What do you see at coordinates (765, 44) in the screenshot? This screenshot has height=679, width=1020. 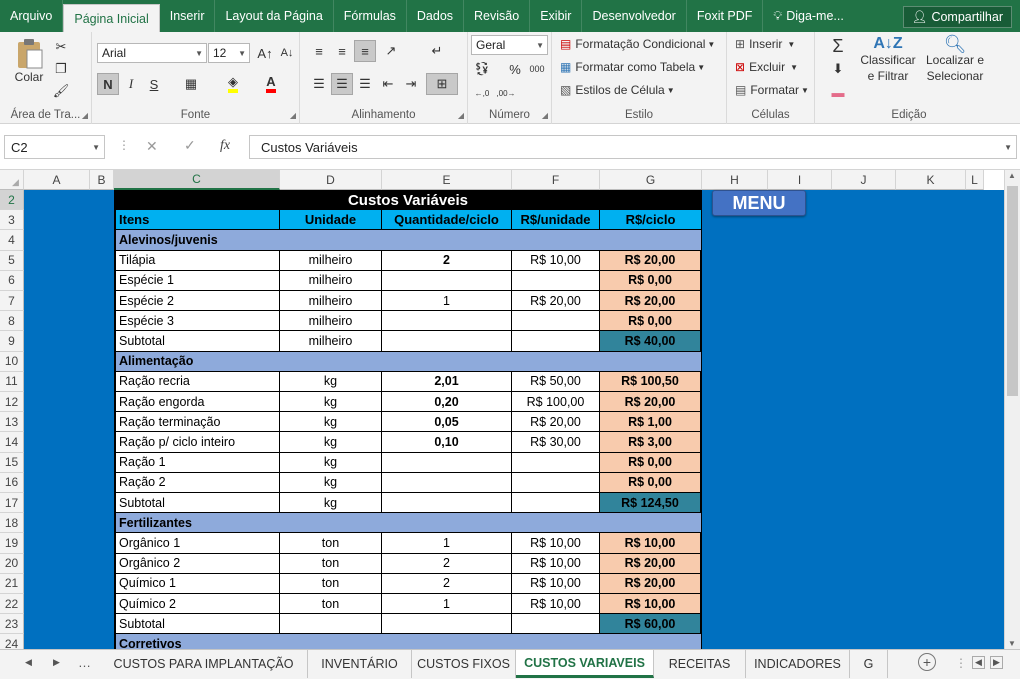 I see `insert-cells-button: ⊞ Inserir ▼` at bounding box center [765, 44].